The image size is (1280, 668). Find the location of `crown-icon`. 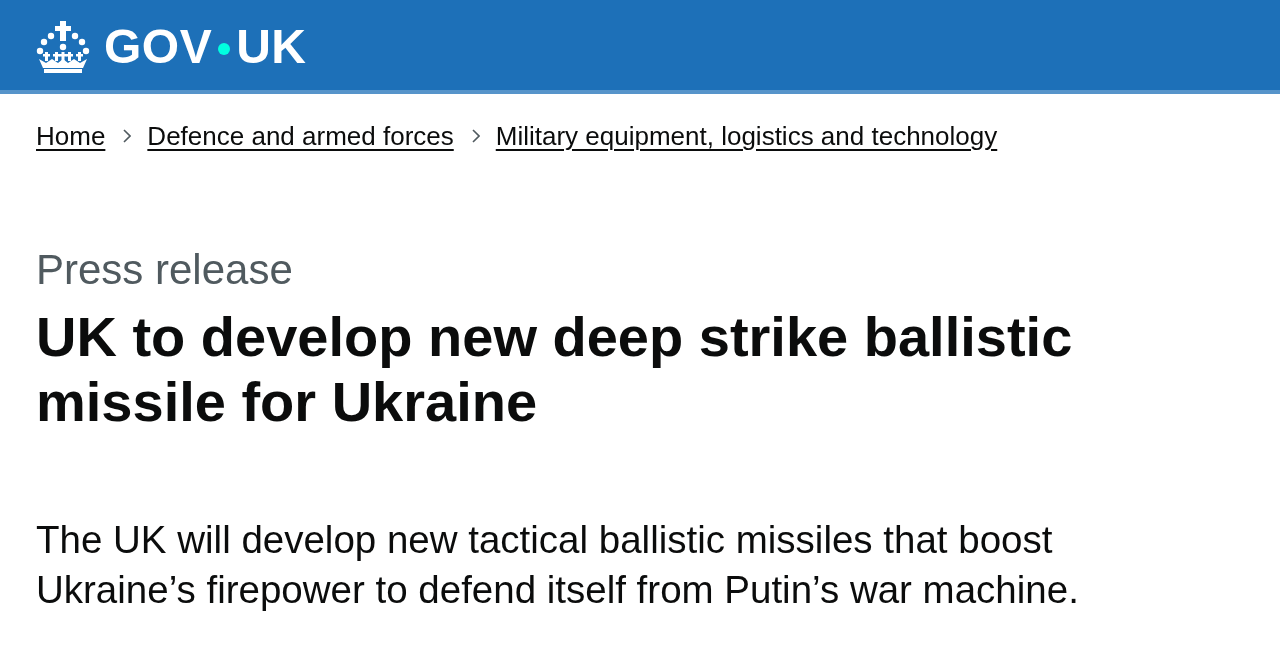

crown-icon is located at coordinates (63, 47).